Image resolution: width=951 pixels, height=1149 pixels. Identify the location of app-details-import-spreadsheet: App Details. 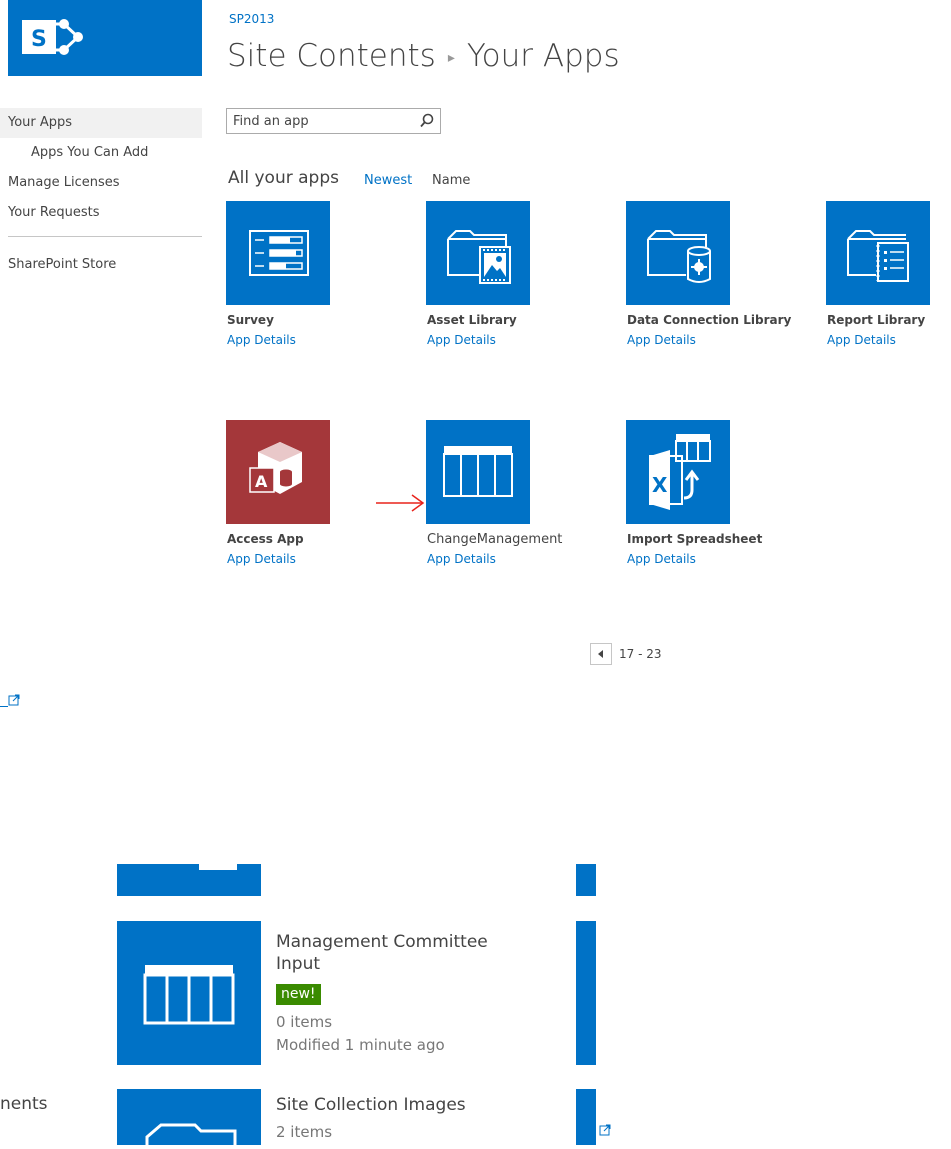
(661, 559).